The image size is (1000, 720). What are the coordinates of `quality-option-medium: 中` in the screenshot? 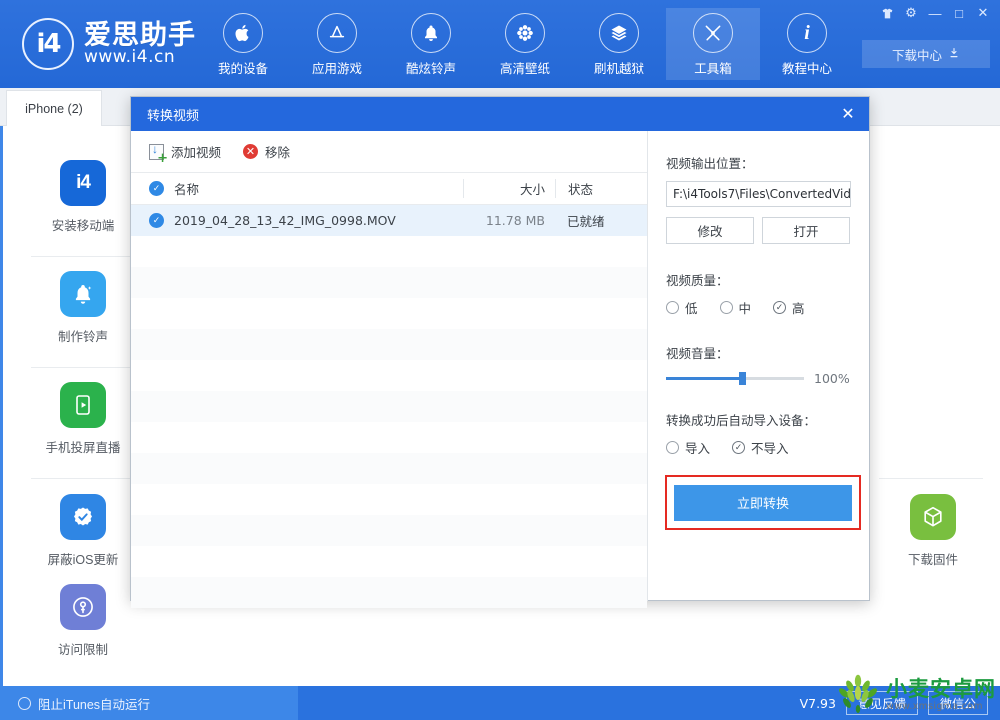 It's located at (735, 307).